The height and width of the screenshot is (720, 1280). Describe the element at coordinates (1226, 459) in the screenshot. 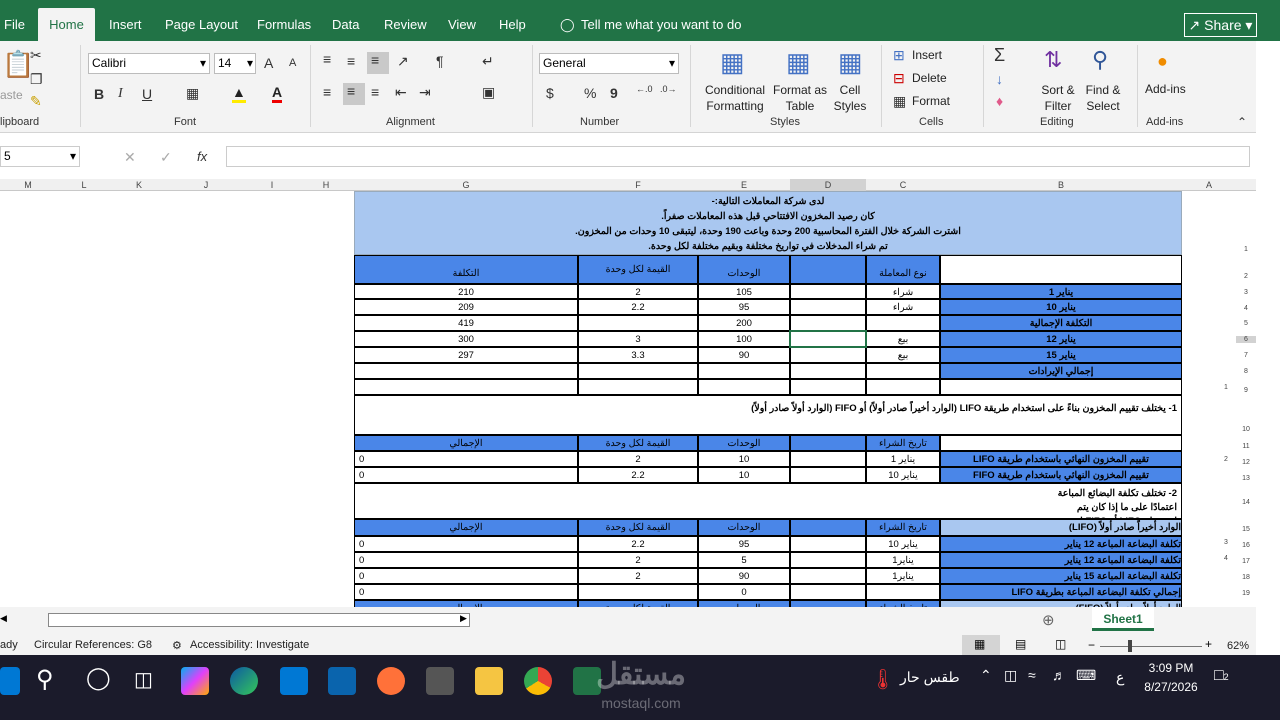

I see `outline-level-number: 2` at that location.